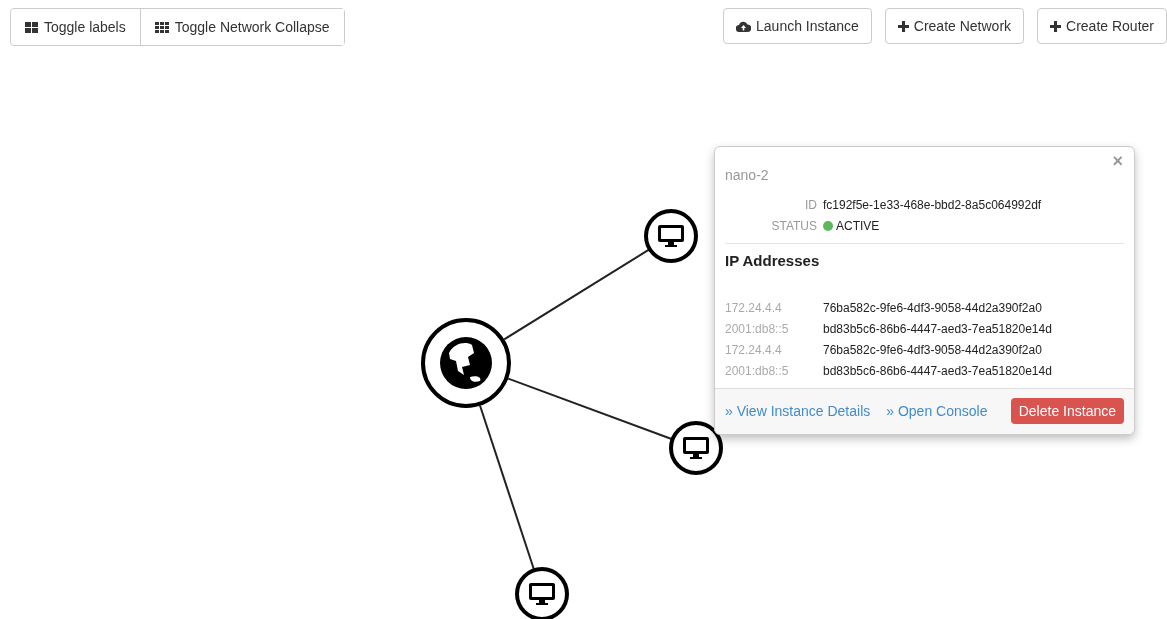 The image size is (1167, 619). I want to click on field-label: ID, so click(810, 205).